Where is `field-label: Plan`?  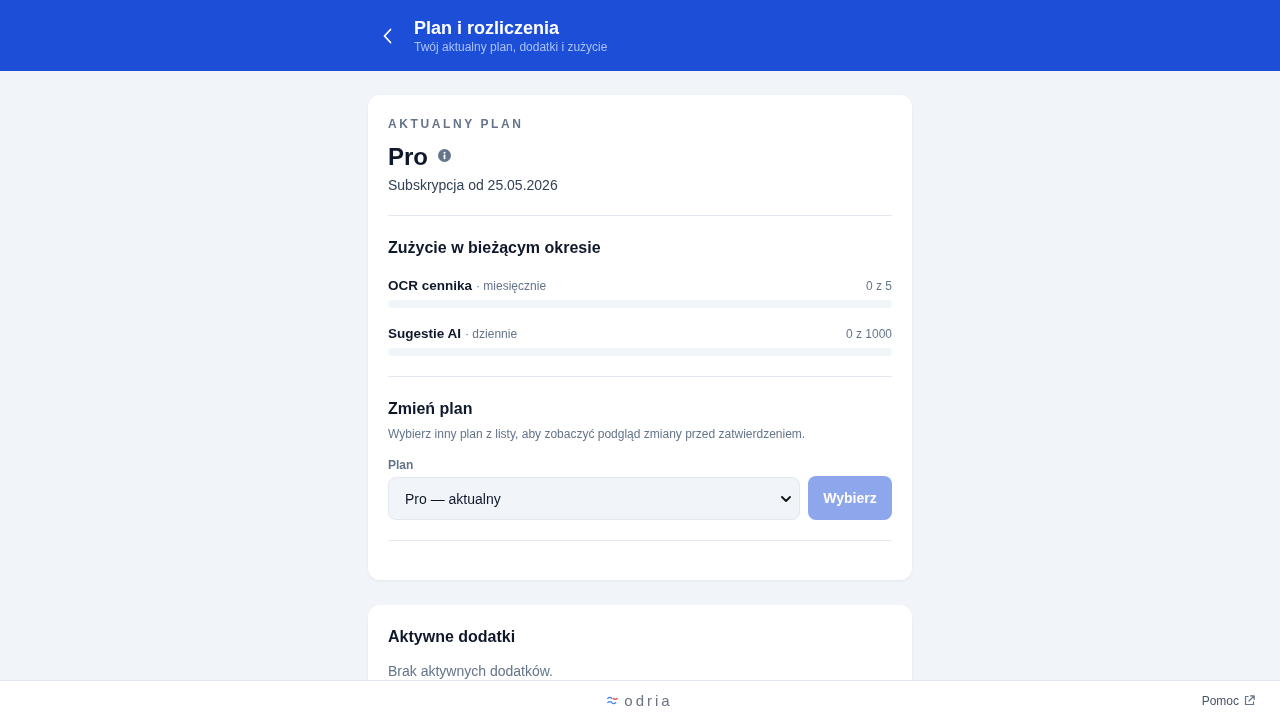
field-label: Plan is located at coordinates (401, 465).